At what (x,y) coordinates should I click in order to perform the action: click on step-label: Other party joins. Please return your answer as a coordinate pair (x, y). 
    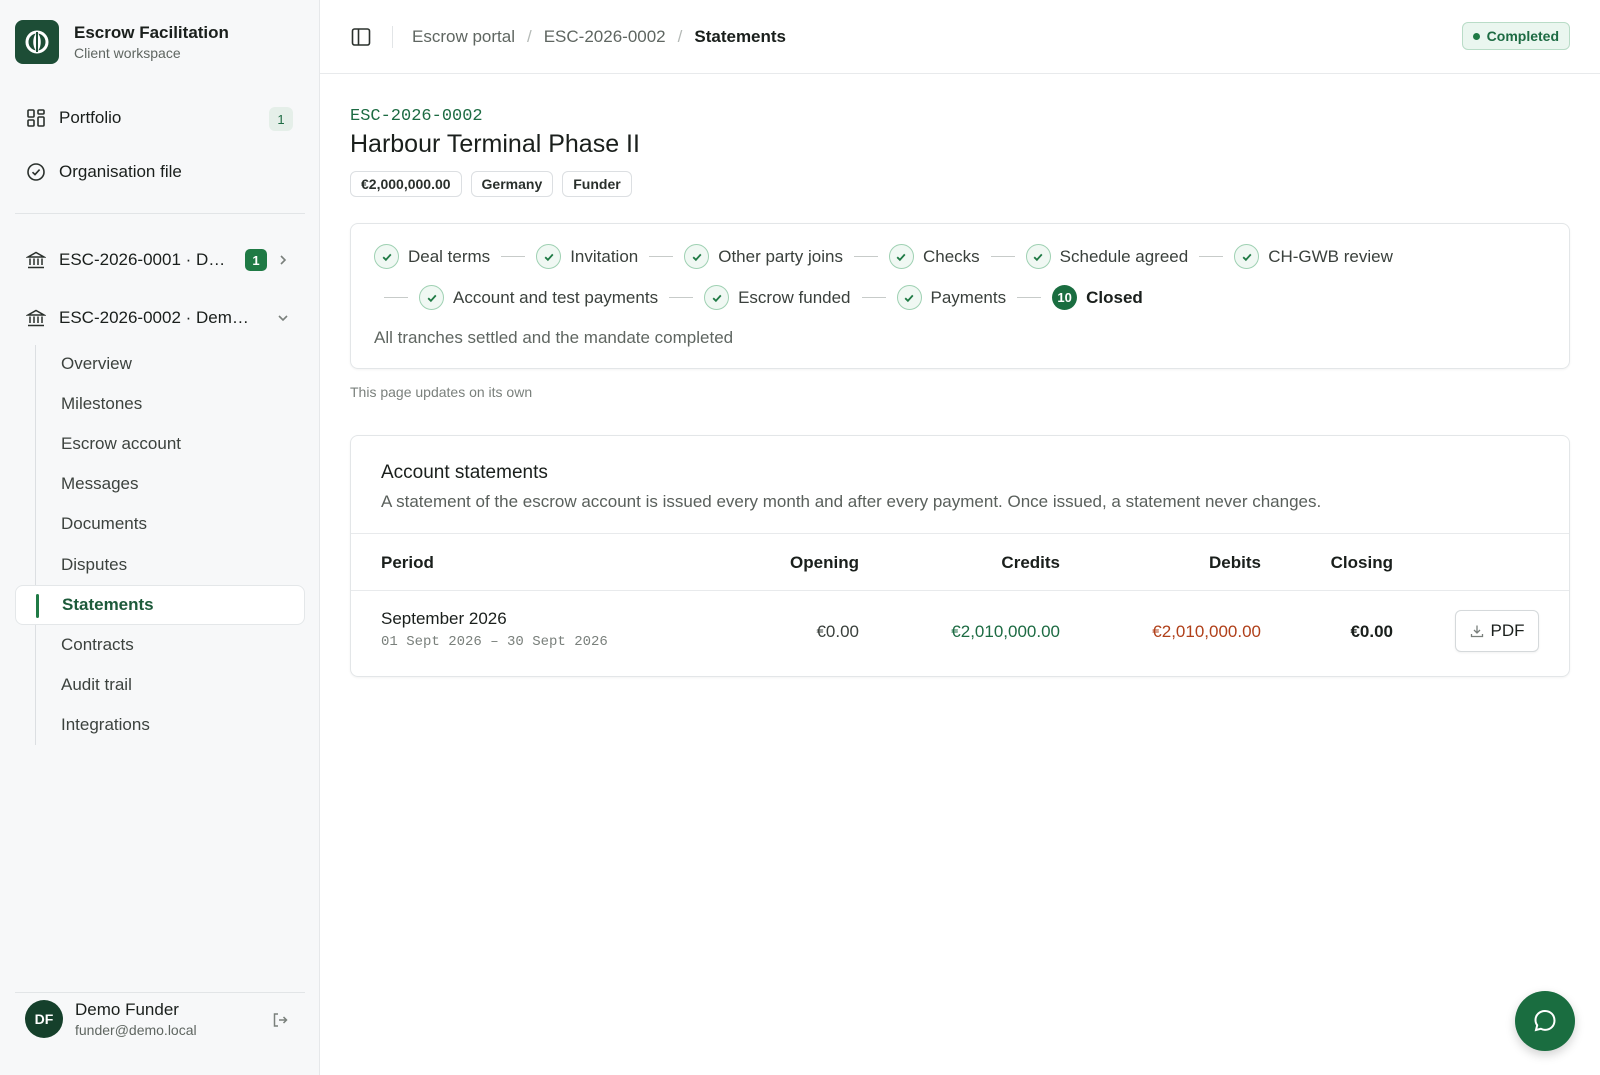
    Looking at the image, I should click on (780, 256).